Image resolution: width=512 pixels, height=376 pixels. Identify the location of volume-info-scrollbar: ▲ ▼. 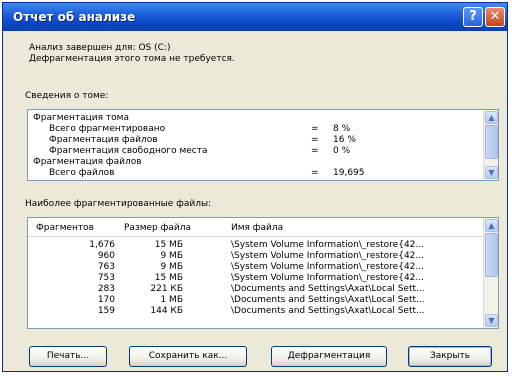
(490, 145).